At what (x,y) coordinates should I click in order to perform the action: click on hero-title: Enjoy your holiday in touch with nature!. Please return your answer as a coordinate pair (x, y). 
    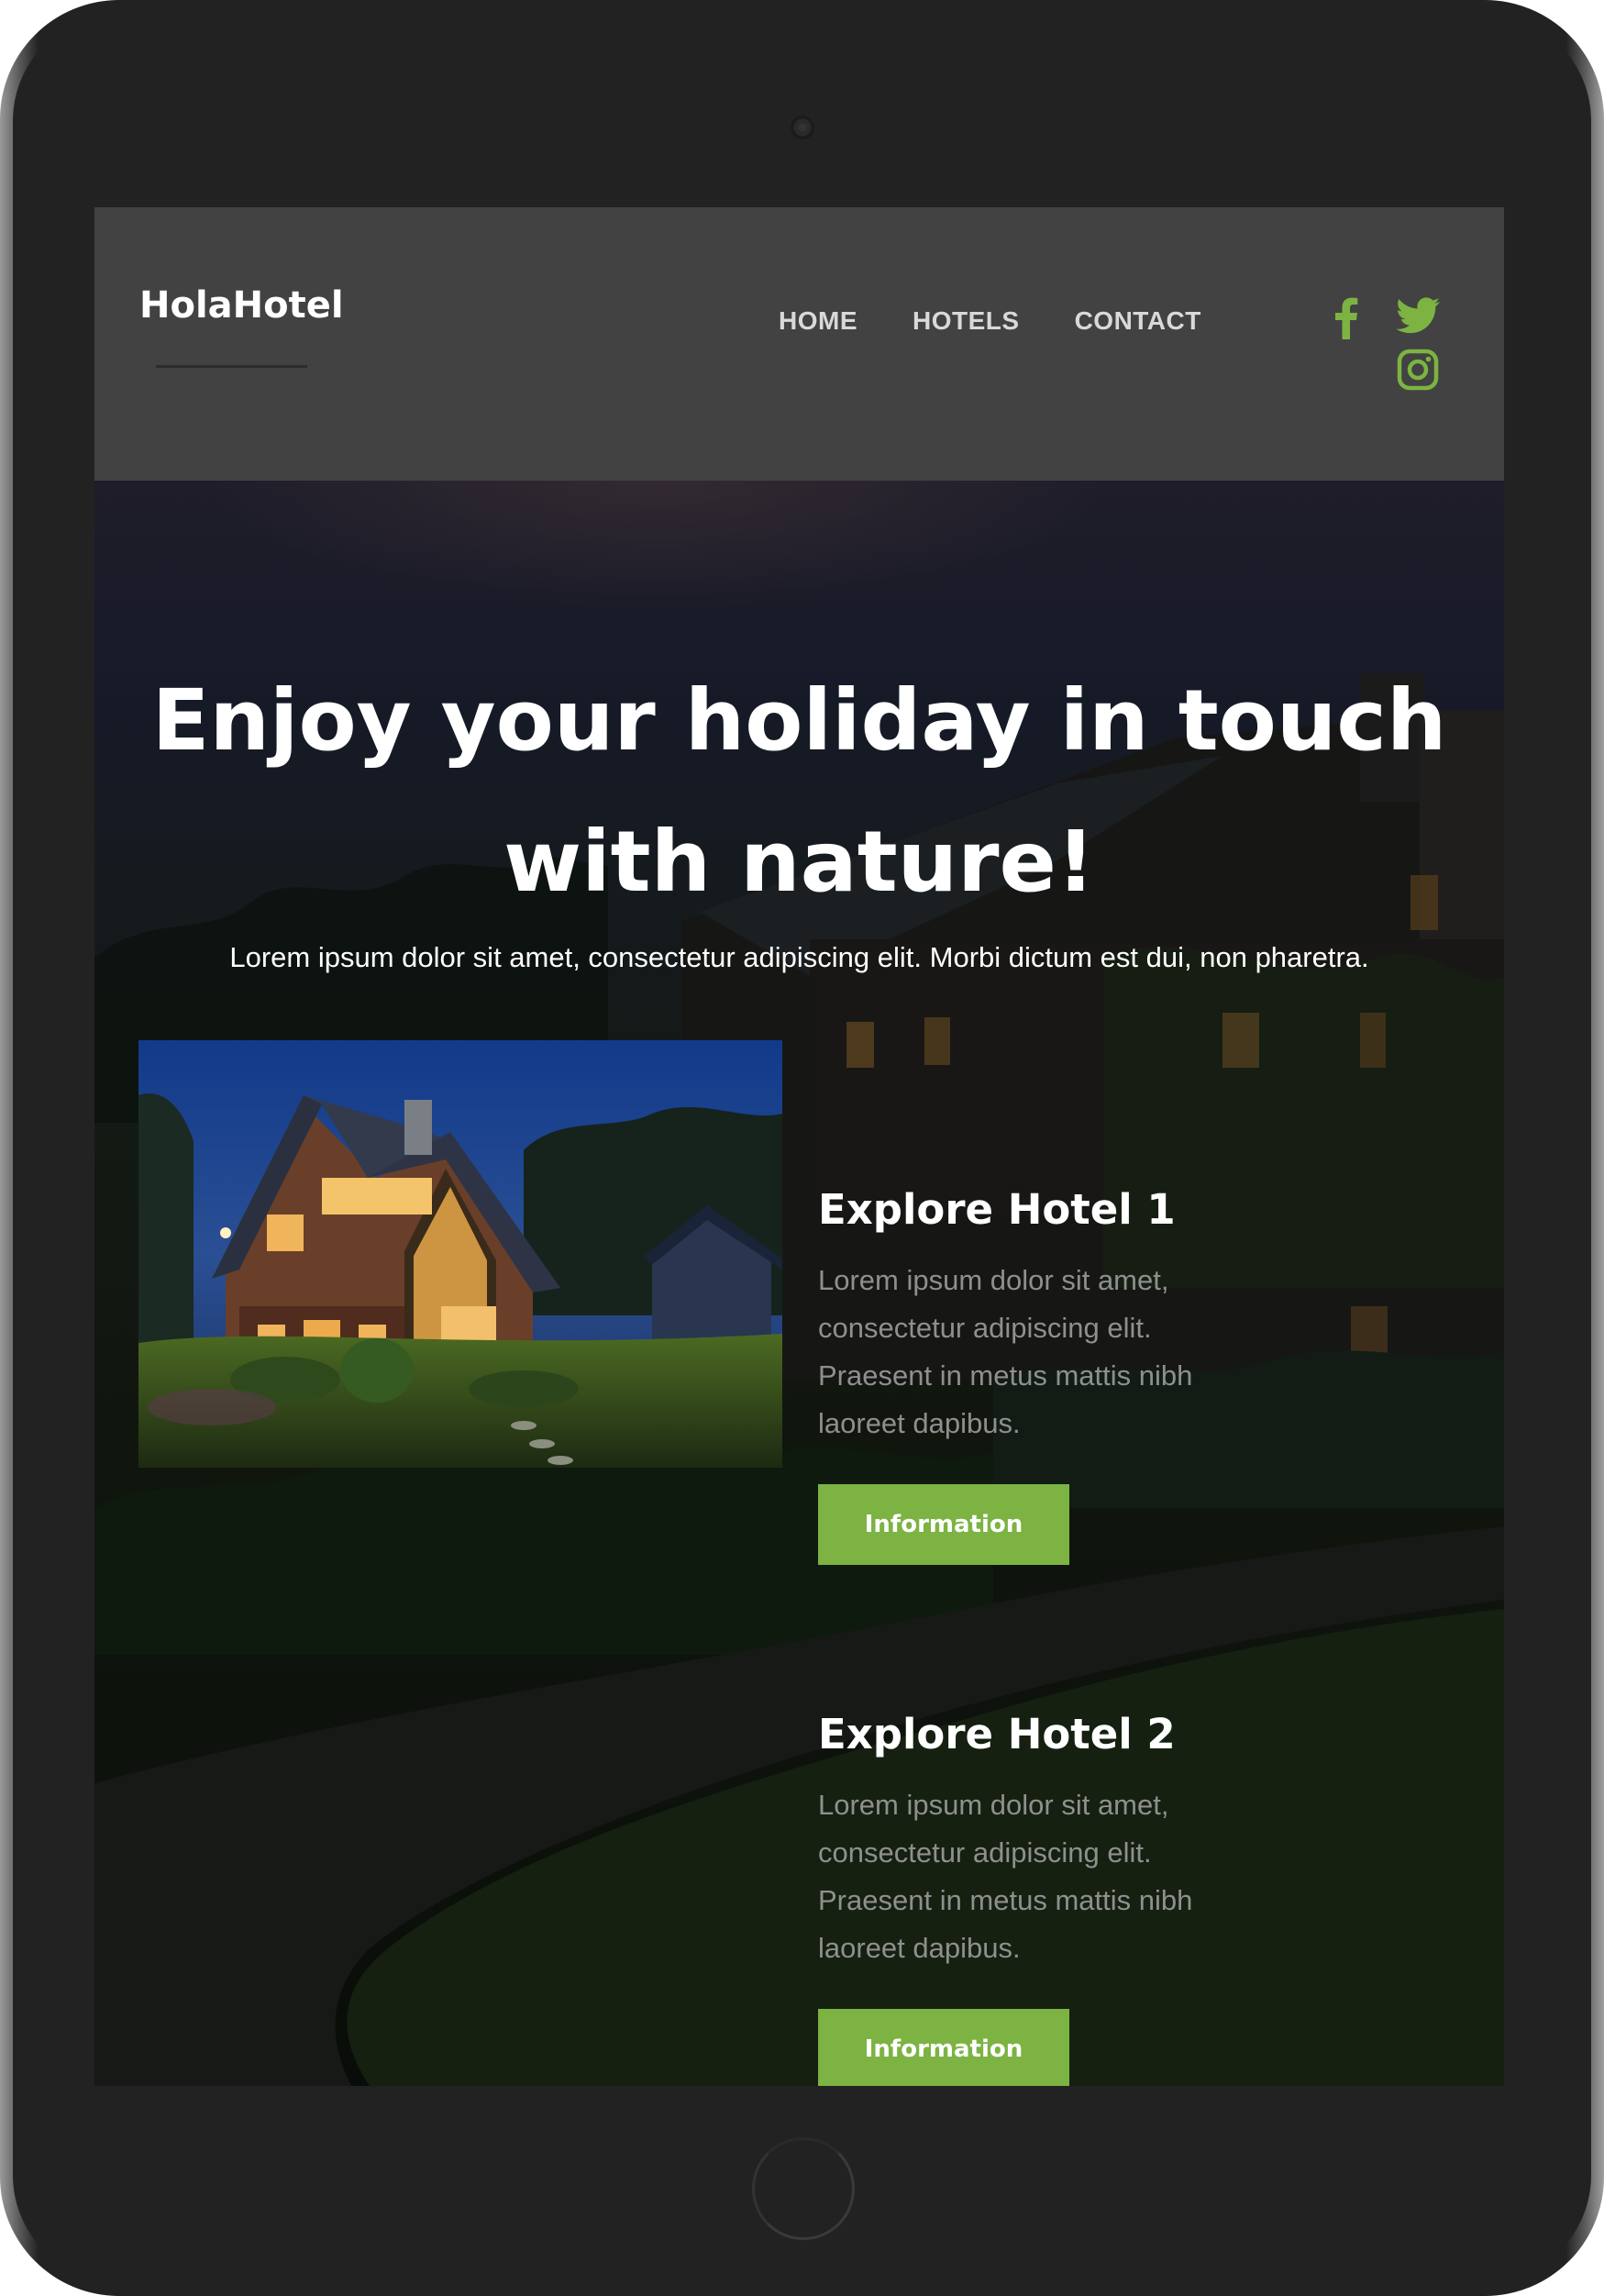
    Looking at the image, I should click on (799, 791).